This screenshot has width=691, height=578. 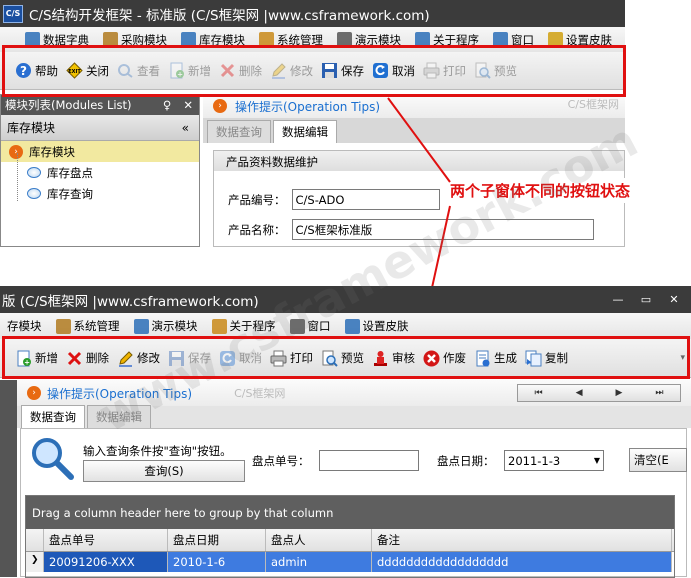 I want to click on menu-label: 设置皮肤, so click(x=385, y=326).